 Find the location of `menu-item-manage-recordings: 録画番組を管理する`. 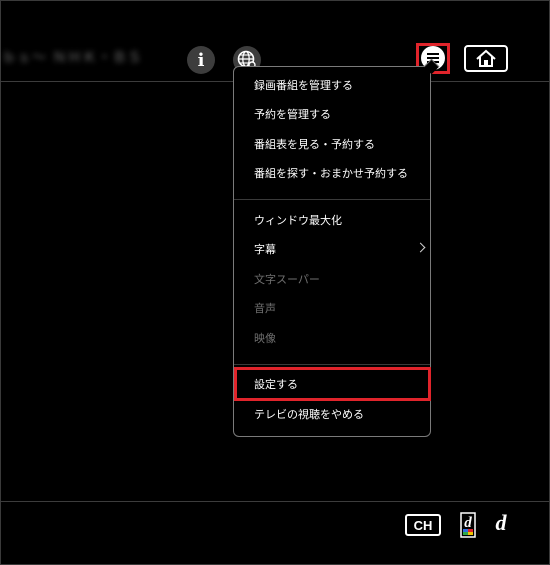

menu-item-manage-recordings: 録画番組を管理する is located at coordinates (303, 86).